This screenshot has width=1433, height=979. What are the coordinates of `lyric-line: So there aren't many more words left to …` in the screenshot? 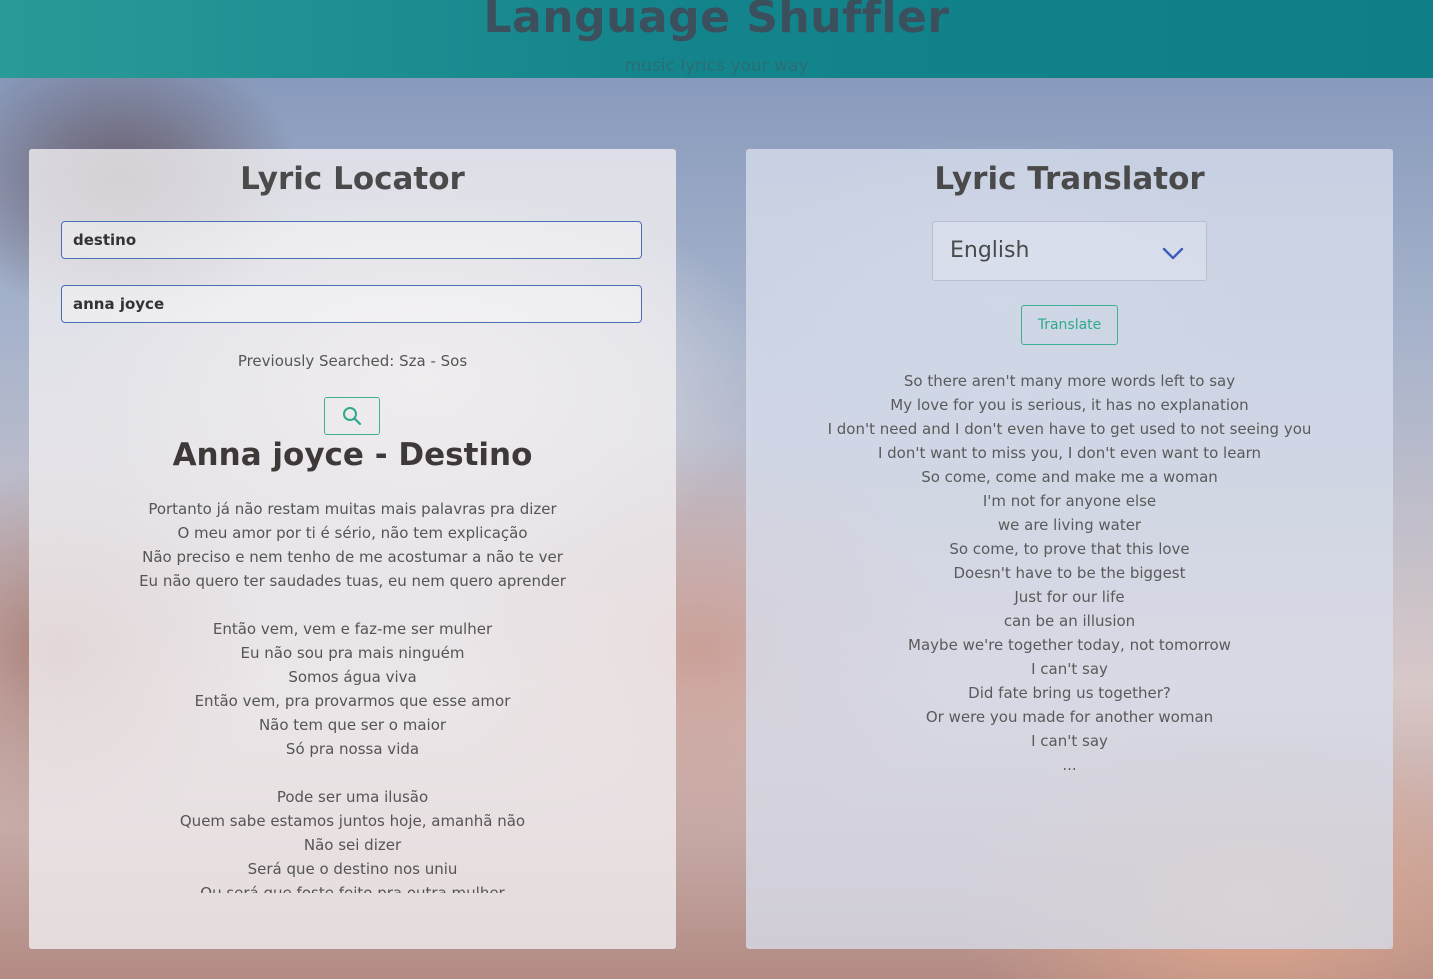 It's located at (1069, 381).